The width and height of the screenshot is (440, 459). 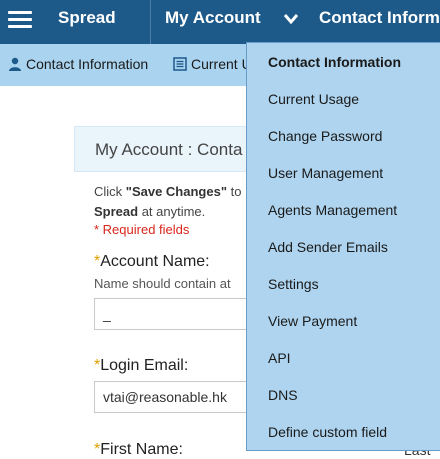 I want to click on login-email-label-text: Login Email:, so click(x=144, y=365).